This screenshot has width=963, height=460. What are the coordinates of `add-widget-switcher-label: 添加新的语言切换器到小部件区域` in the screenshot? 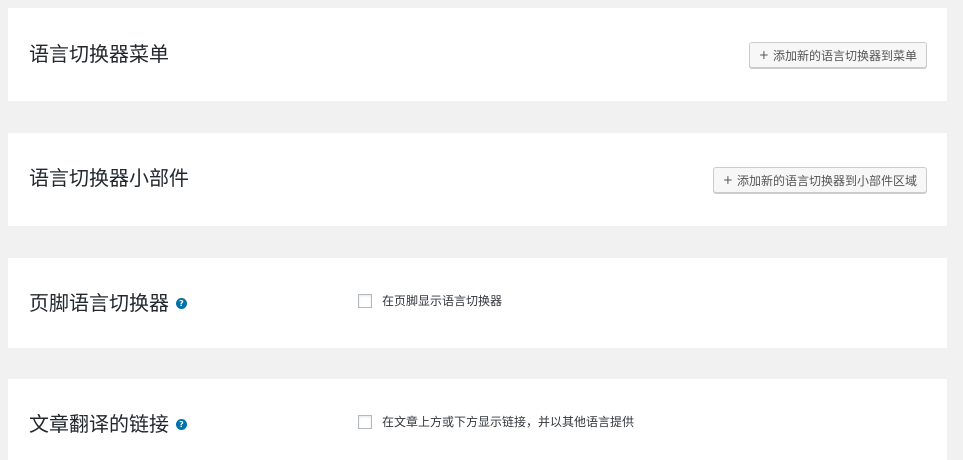 It's located at (826, 180).